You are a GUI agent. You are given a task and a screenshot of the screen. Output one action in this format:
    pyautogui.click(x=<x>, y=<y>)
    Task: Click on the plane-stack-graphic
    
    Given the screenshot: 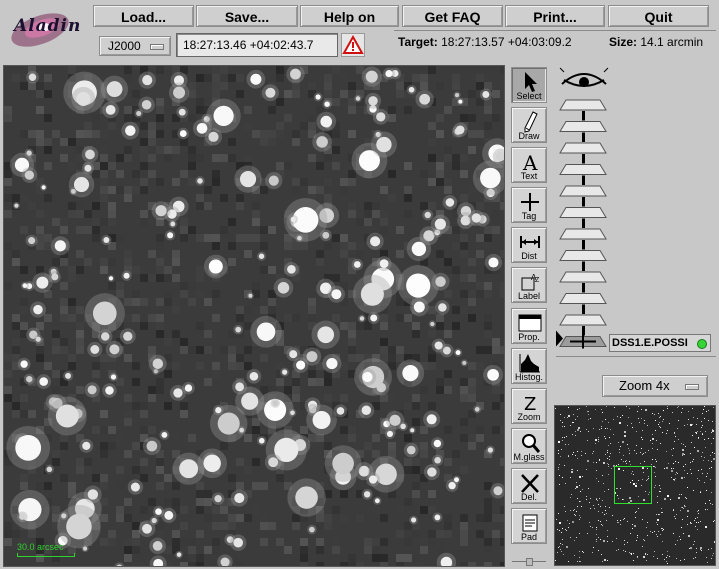 What is the action you would take?
    pyautogui.click(x=582, y=208)
    